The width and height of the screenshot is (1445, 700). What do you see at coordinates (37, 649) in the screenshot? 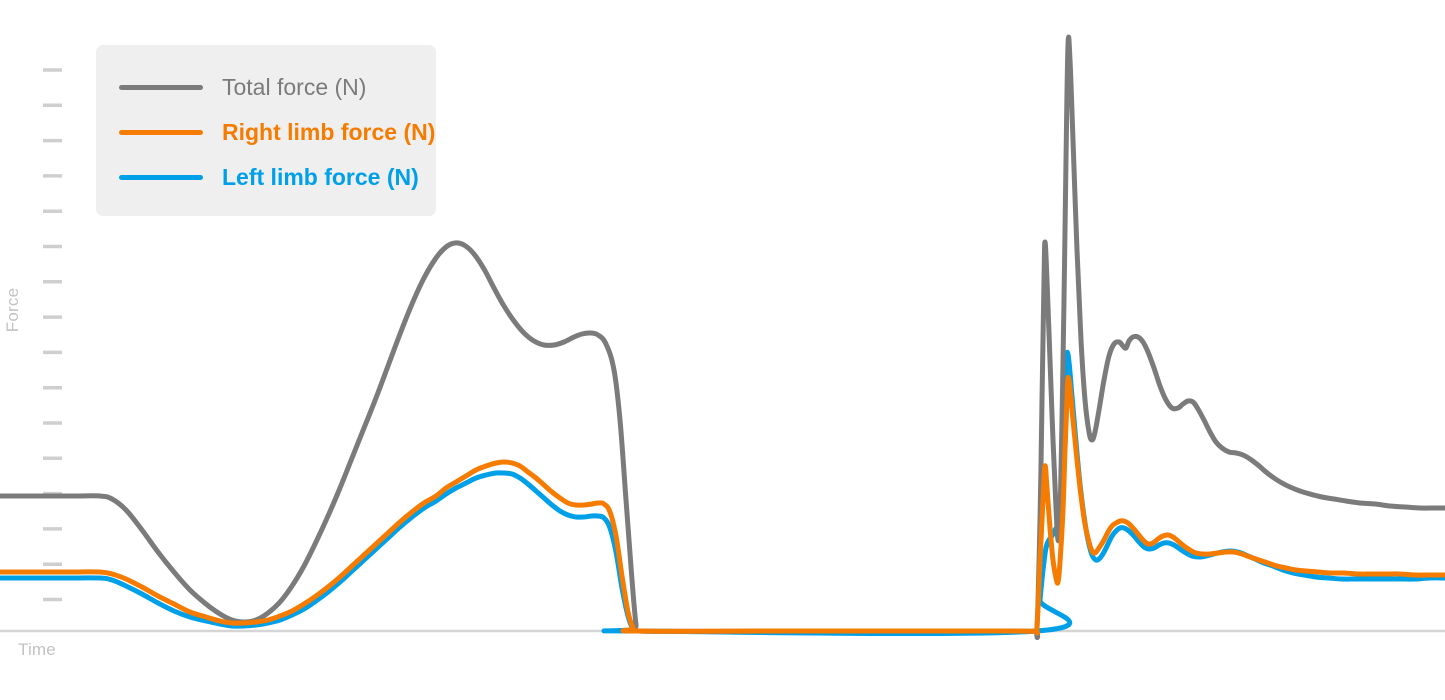
I see `x-axis-title: Time` at bounding box center [37, 649].